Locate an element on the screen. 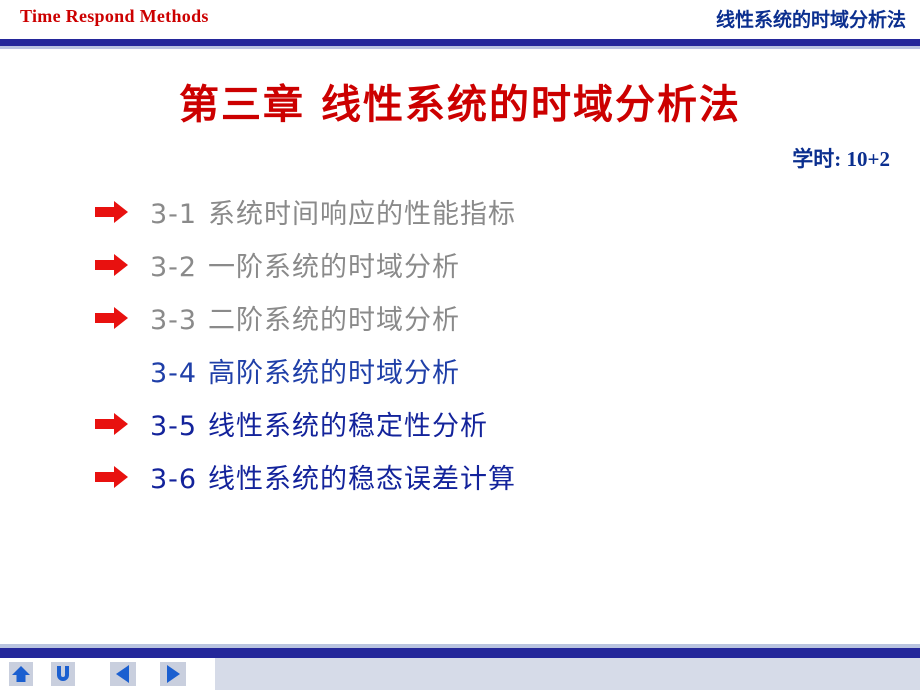 The width and height of the screenshot is (920, 690). list-item-number: 3-5 is located at coordinates (174, 426).